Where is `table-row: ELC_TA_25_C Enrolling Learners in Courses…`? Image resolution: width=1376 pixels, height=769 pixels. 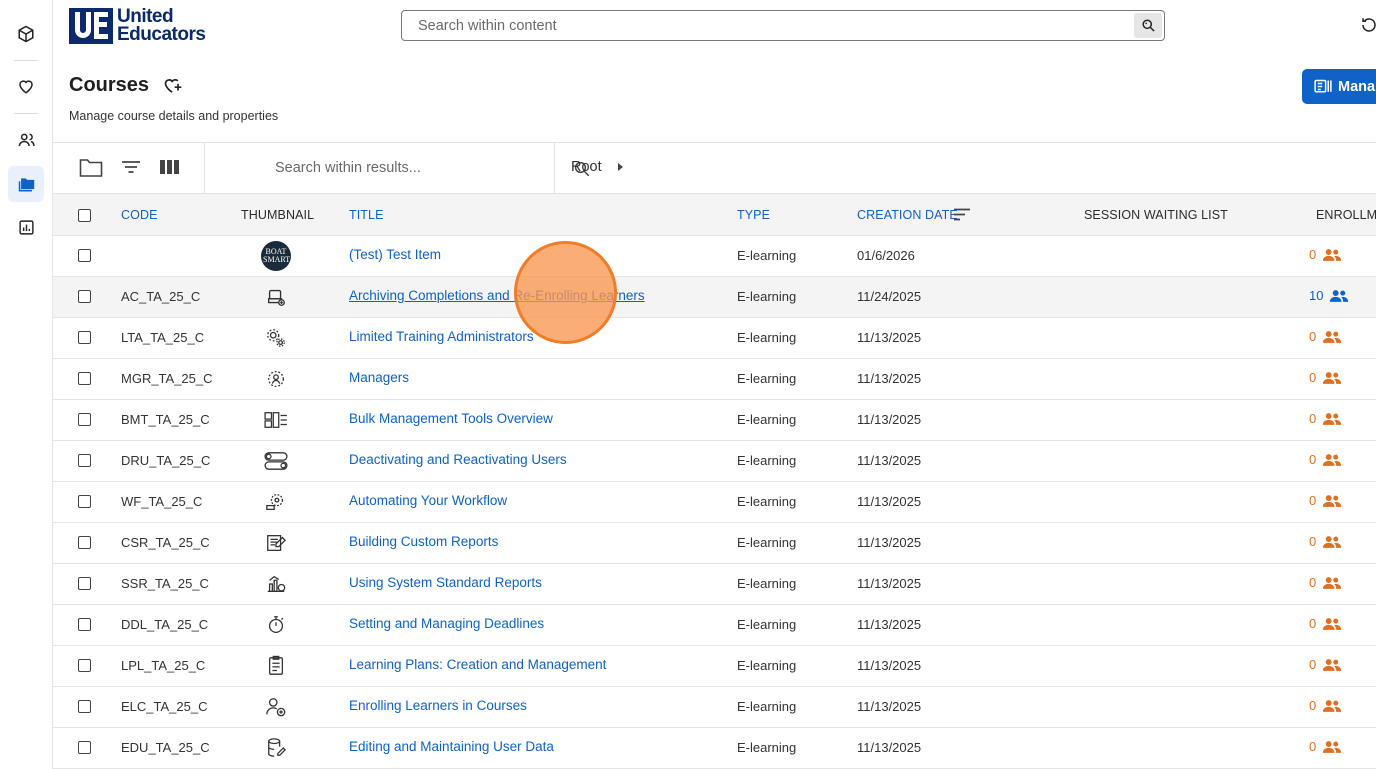
table-row: ELC_TA_25_C Enrolling Learners in Courses… is located at coordinates (714, 707).